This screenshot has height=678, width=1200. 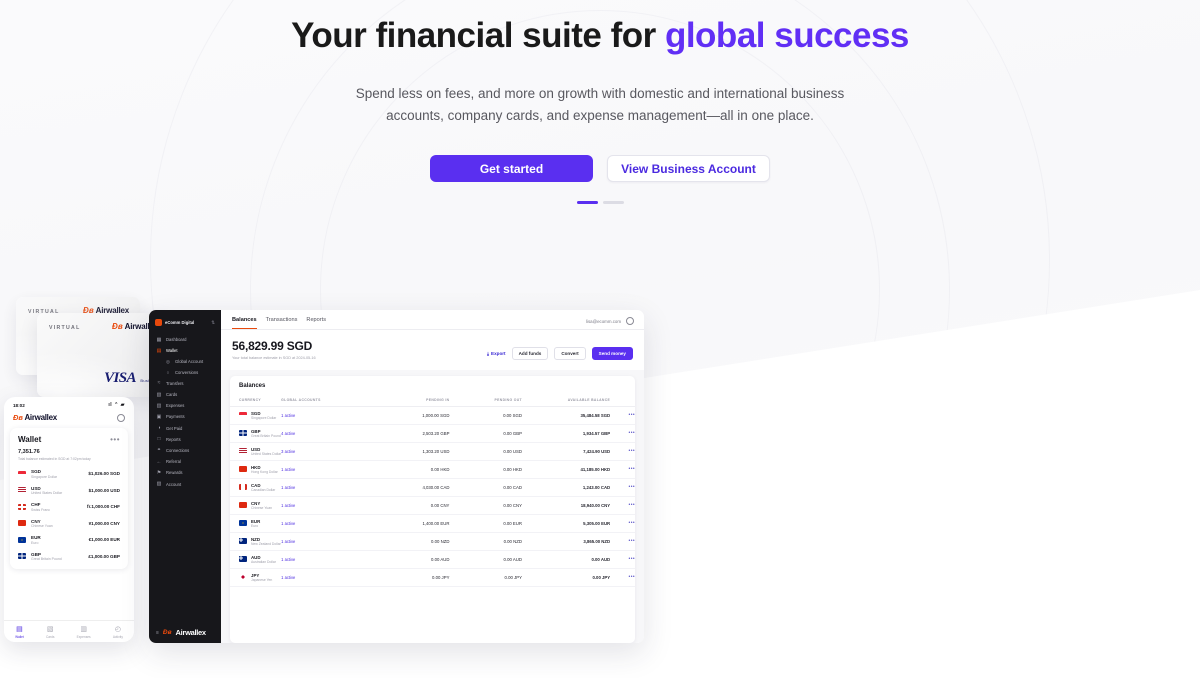 What do you see at coordinates (173, 462) in the screenshot?
I see `sidebar-item-label: Referral` at bounding box center [173, 462].